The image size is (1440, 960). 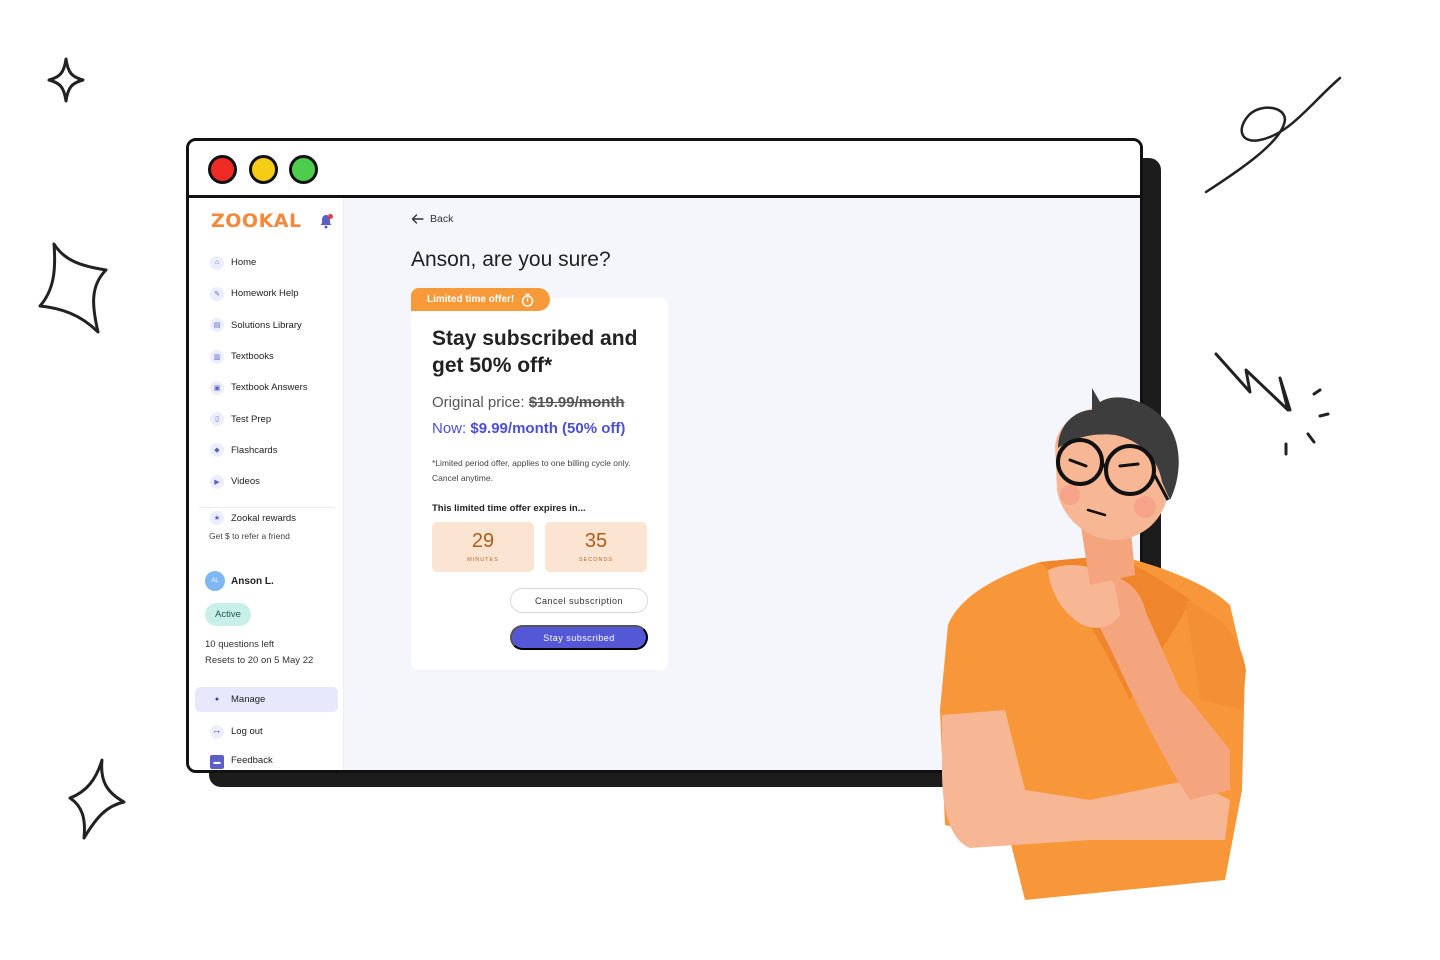 What do you see at coordinates (222, 169) in the screenshot?
I see `close-window-button` at bounding box center [222, 169].